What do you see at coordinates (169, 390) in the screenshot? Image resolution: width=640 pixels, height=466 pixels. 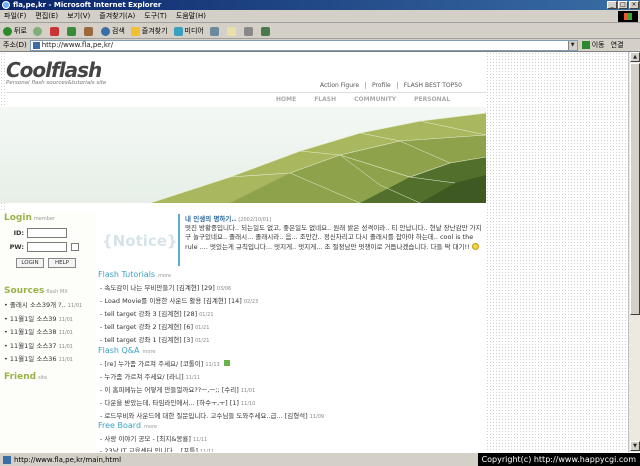 I see `post-title: - 이 홈피메뉴는 어떻게 만들껄까요??ㅡ,ㅡ;; [수리]` at bounding box center [169, 390].